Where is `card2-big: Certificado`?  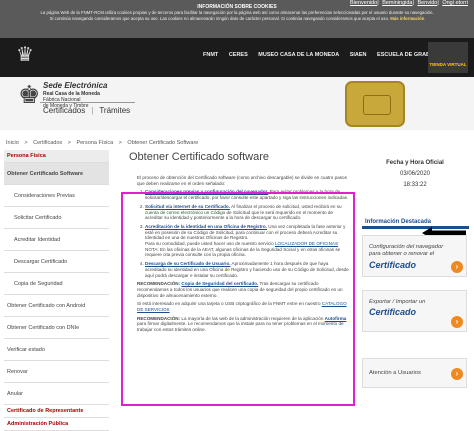
card2-big: Certificado is located at coordinates (393, 312).